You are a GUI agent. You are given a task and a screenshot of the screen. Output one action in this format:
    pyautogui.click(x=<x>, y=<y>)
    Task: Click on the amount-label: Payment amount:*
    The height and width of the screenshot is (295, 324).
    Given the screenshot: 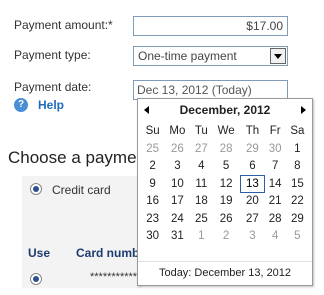 What is the action you would take?
    pyautogui.click(x=63, y=25)
    